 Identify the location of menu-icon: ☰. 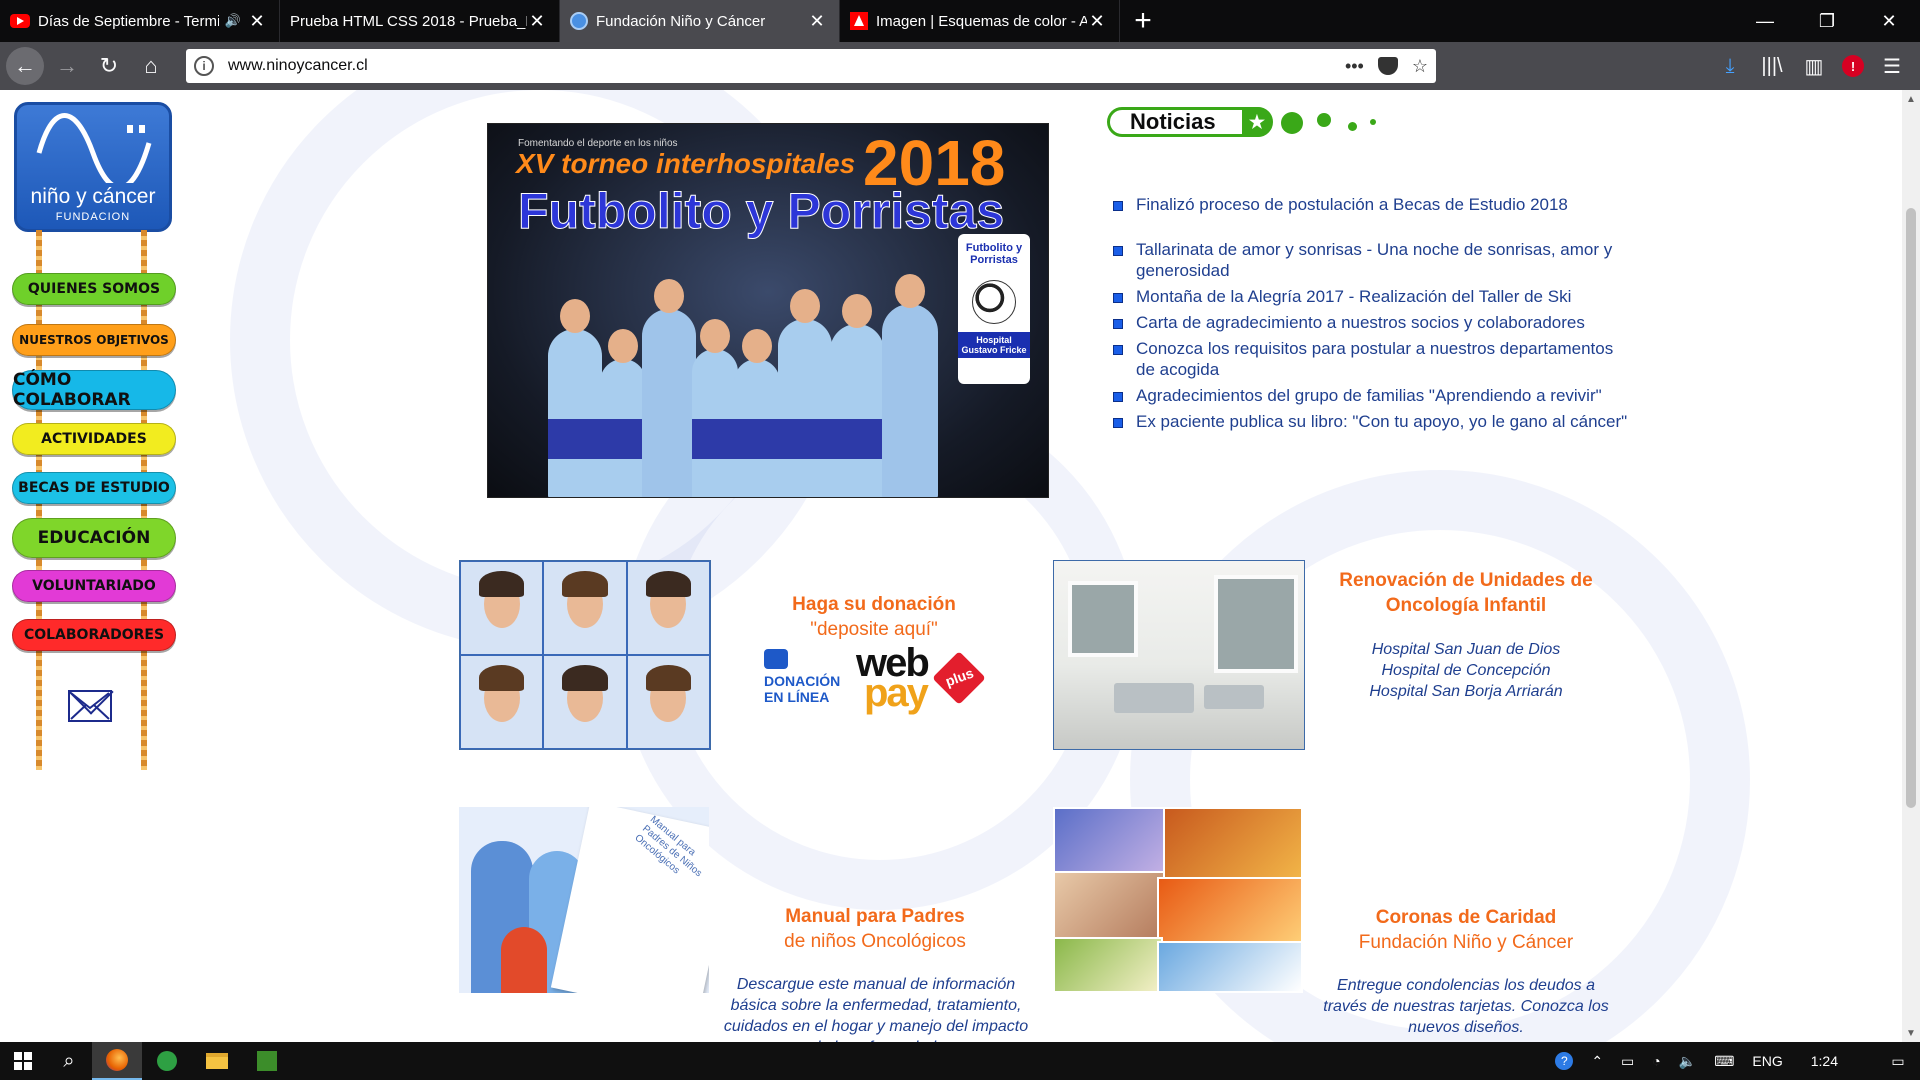
(1892, 66).